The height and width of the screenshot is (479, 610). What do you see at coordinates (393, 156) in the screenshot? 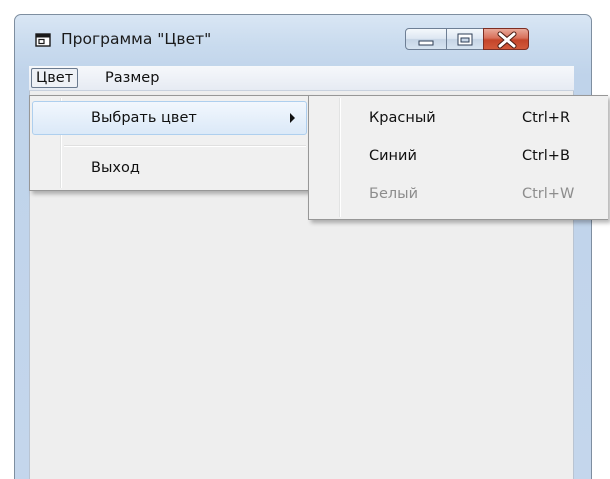
I see `submenu-item-label: Синий` at bounding box center [393, 156].